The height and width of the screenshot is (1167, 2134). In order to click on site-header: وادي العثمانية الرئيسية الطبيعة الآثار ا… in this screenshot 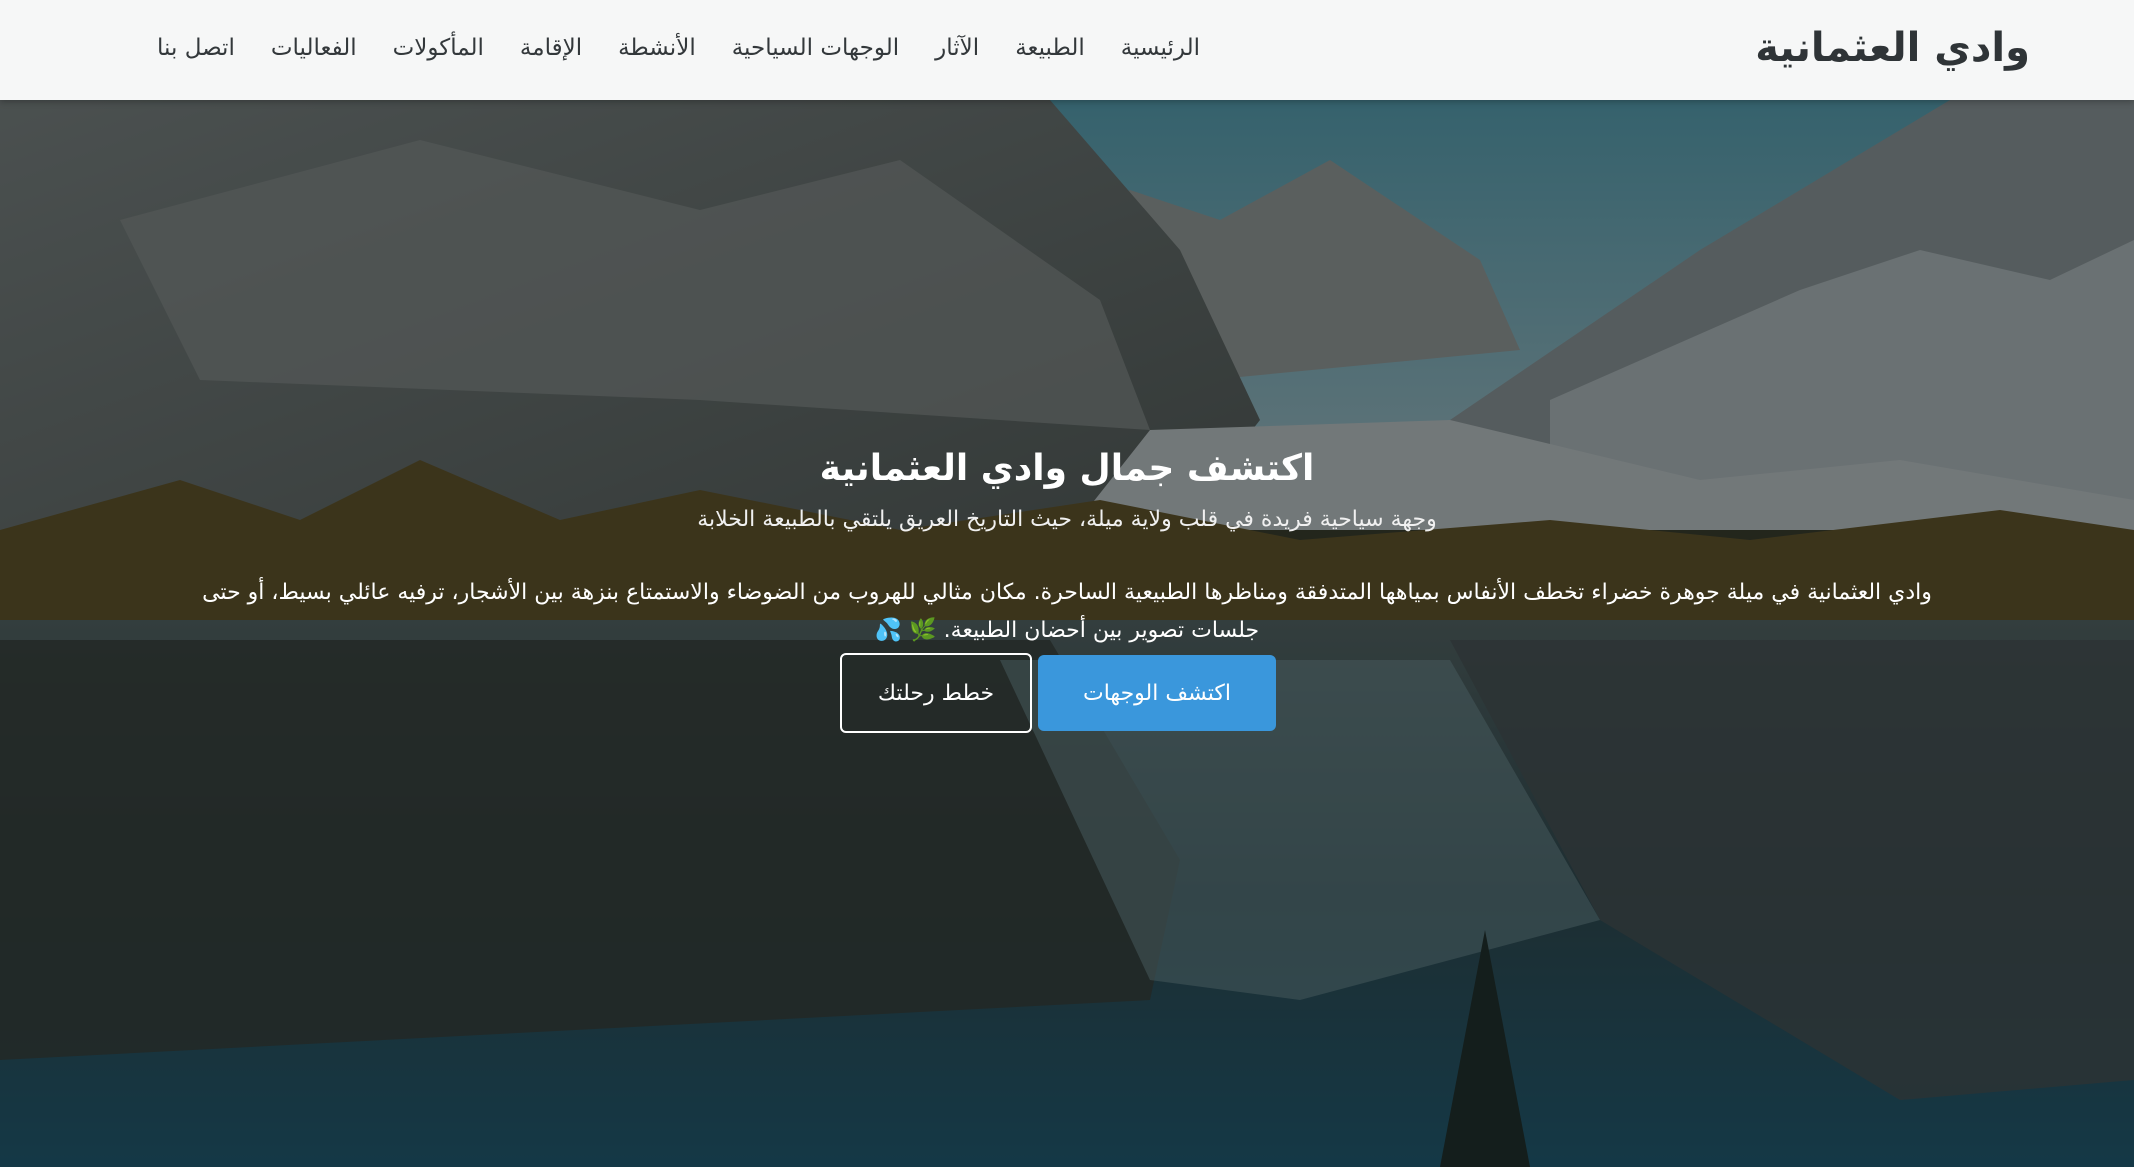, I will do `click(1067, 50)`.